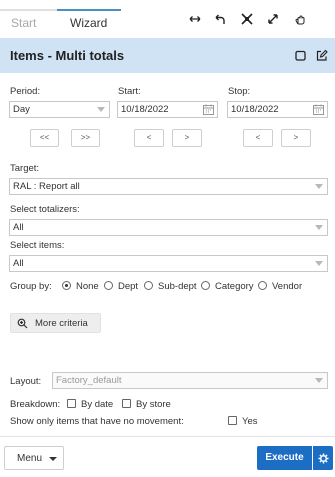 Image resolution: width=335 pixels, height=477 pixels. What do you see at coordinates (129, 91) in the screenshot?
I see `start-label: Start:` at bounding box center [129, 91].